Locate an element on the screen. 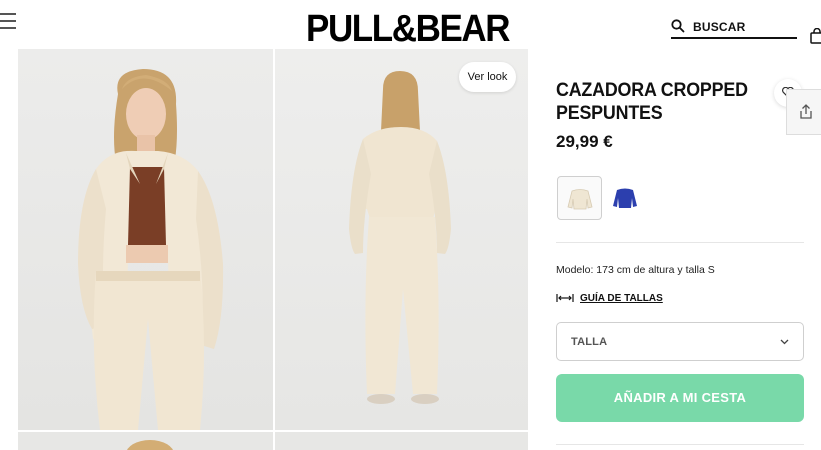  size-select: TALLA is located at coordinates (680, 341).